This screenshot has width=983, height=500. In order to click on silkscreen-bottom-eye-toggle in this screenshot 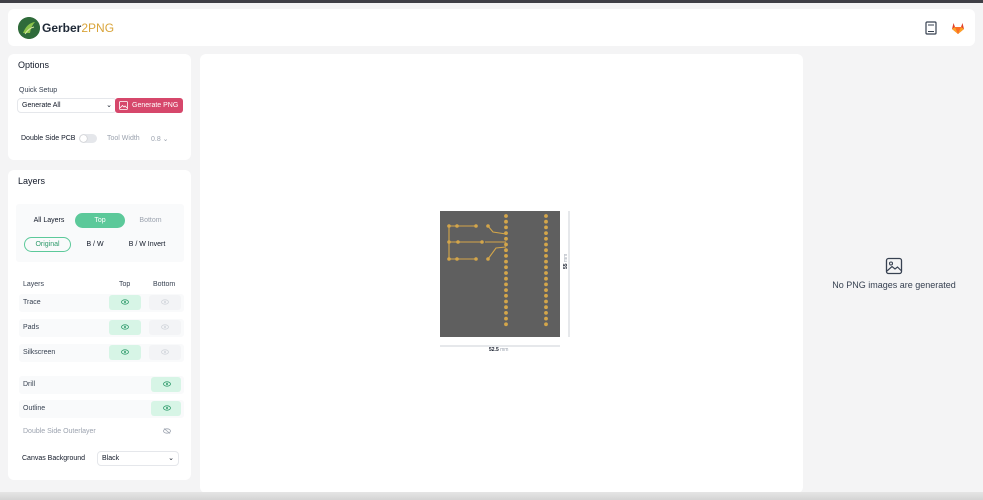, I will do `click(165, 352)`.